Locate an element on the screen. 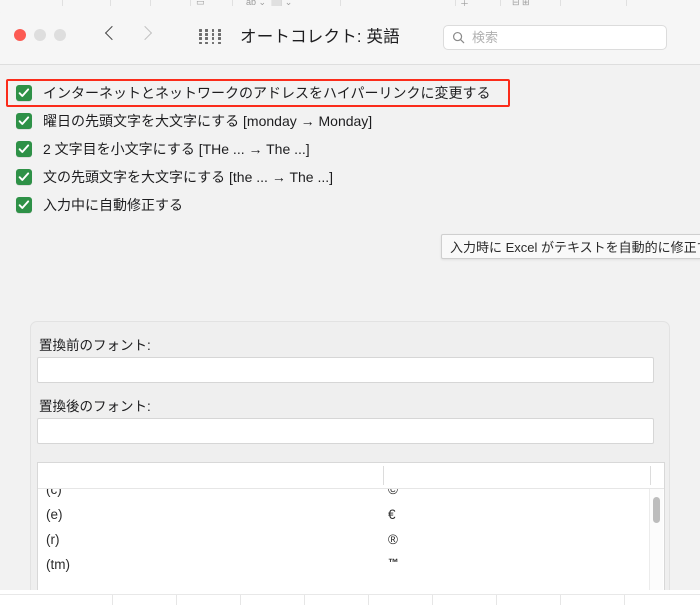 This screenshot has height=605, width=700. search-icon is located at coordinates (458, 37).